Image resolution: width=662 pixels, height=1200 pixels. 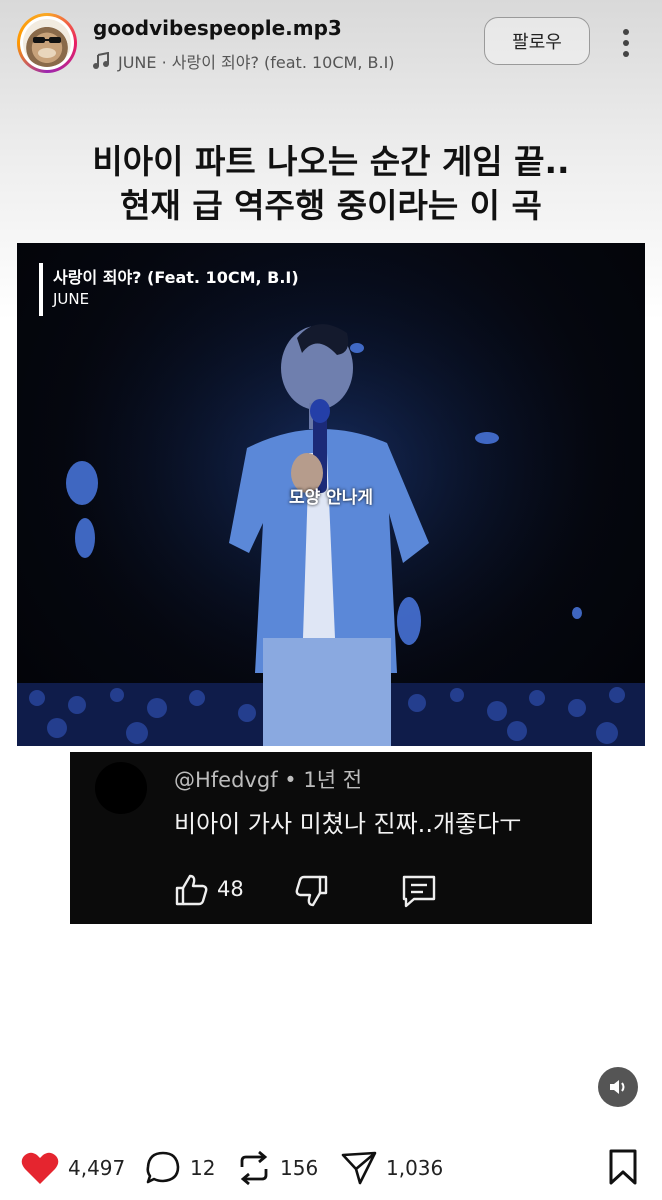 What do you see at coordinates (415, 1168) in the screenshot?
I see `share-count: 1,036` at bounding box center [415, 1168].